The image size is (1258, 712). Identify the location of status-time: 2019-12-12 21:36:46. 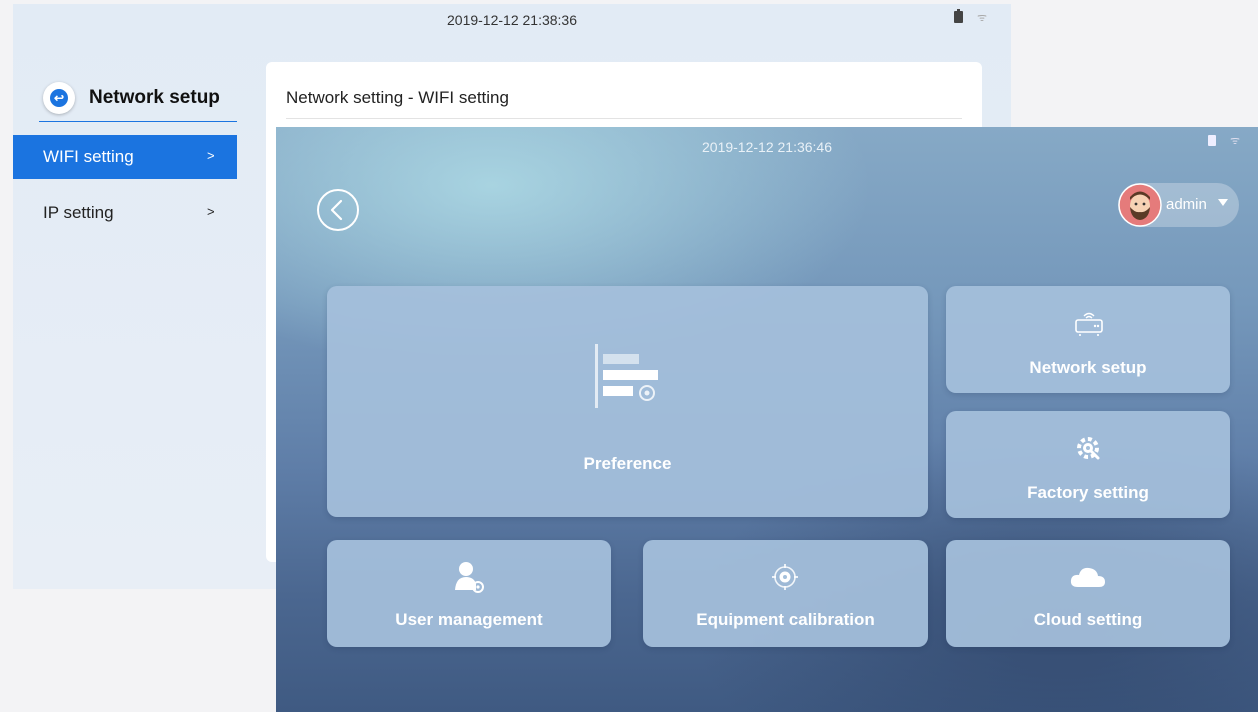
(767, 147).